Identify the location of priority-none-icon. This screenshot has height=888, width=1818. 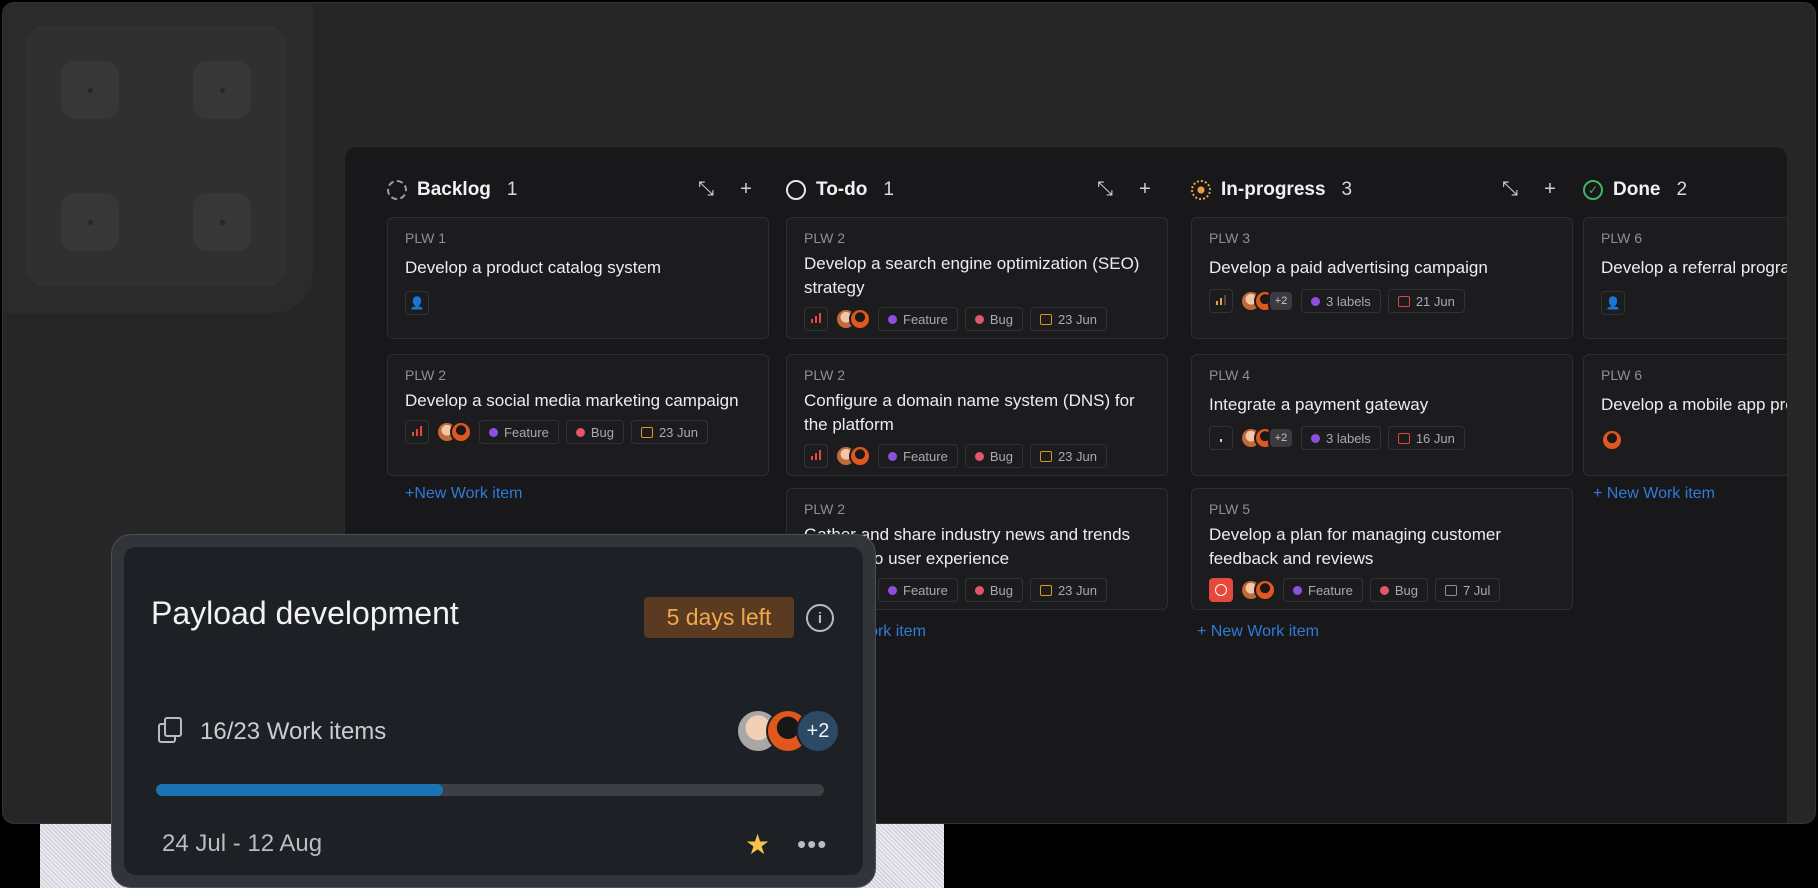
(1221, 438).